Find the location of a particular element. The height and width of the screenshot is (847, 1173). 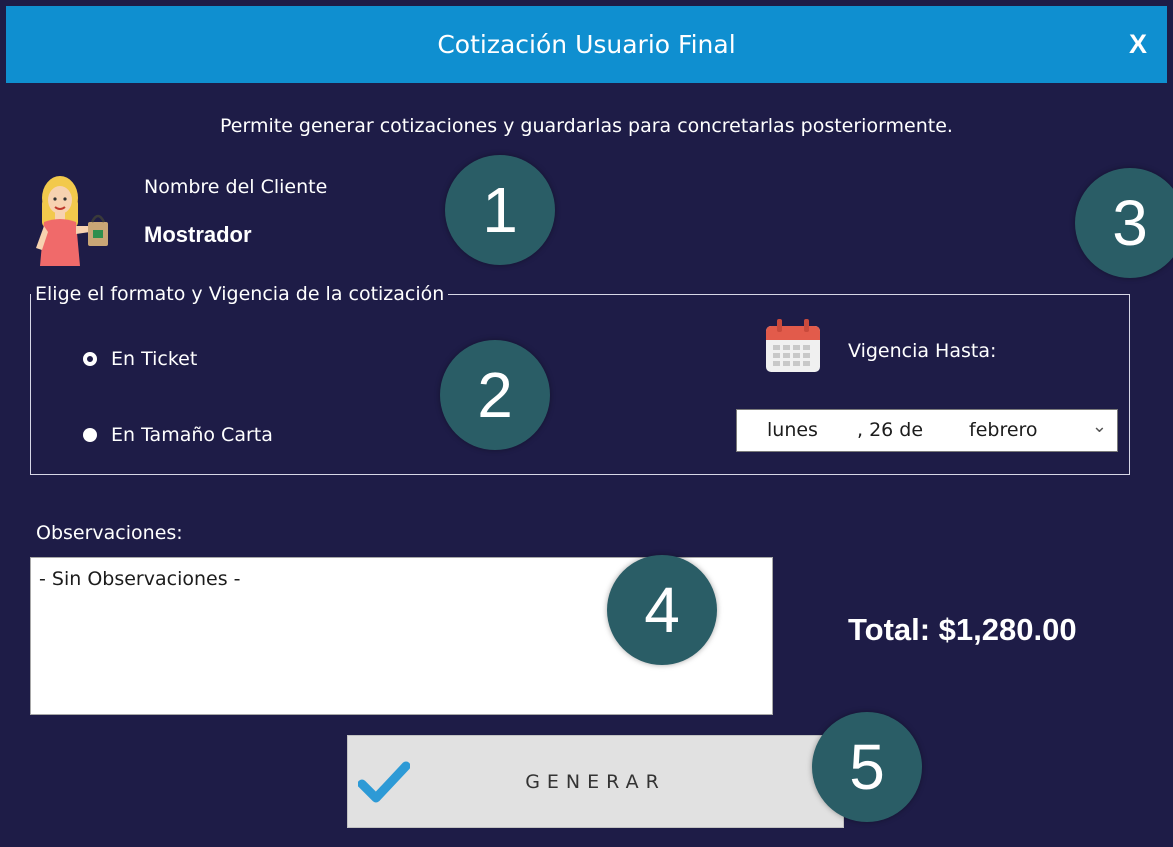

client-name-value: Mostrador is located at coordinates (198, 234).